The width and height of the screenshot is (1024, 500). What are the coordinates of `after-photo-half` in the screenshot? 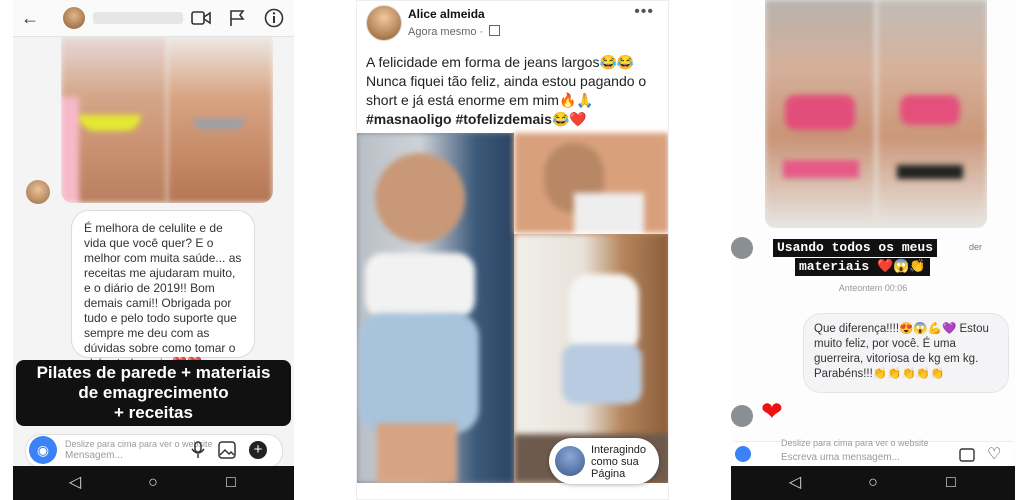 It's located at (220, 120).